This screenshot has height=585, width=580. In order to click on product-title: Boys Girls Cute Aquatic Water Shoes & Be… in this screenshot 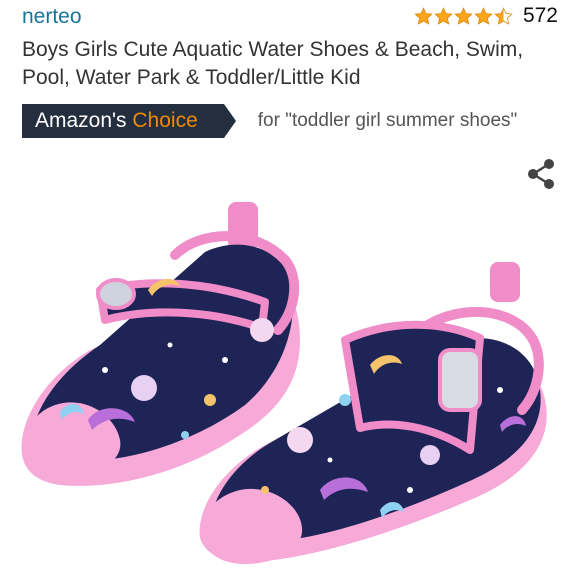, I will do `click(273, 63)`.